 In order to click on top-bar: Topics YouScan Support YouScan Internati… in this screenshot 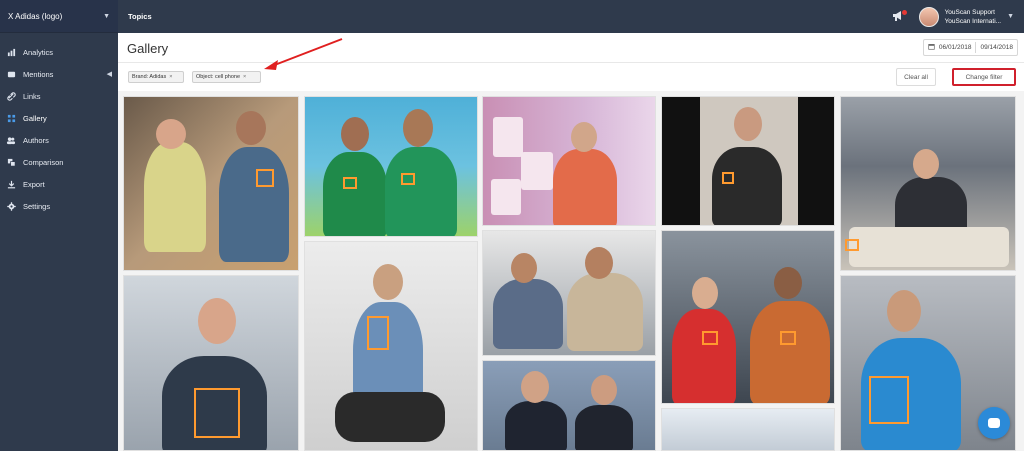, I will do `click(571, 16)`.